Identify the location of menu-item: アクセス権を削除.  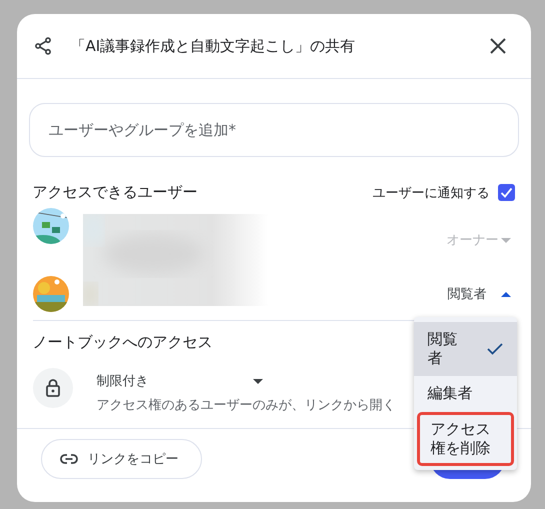
(465, 439).